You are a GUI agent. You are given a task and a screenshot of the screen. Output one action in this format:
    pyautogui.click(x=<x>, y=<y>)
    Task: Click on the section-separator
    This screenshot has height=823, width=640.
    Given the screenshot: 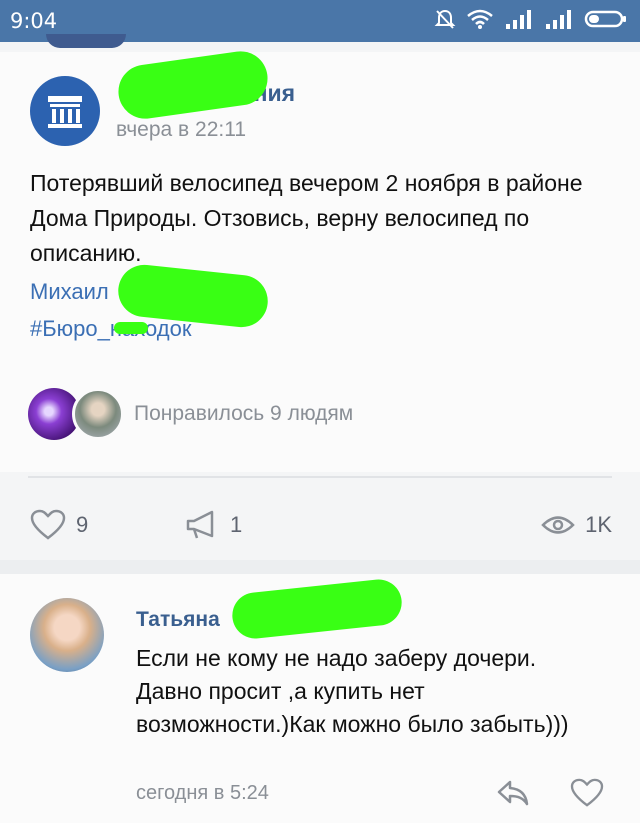 What is the action you would take?
    pyautogui.click(x=320, y=567)
    